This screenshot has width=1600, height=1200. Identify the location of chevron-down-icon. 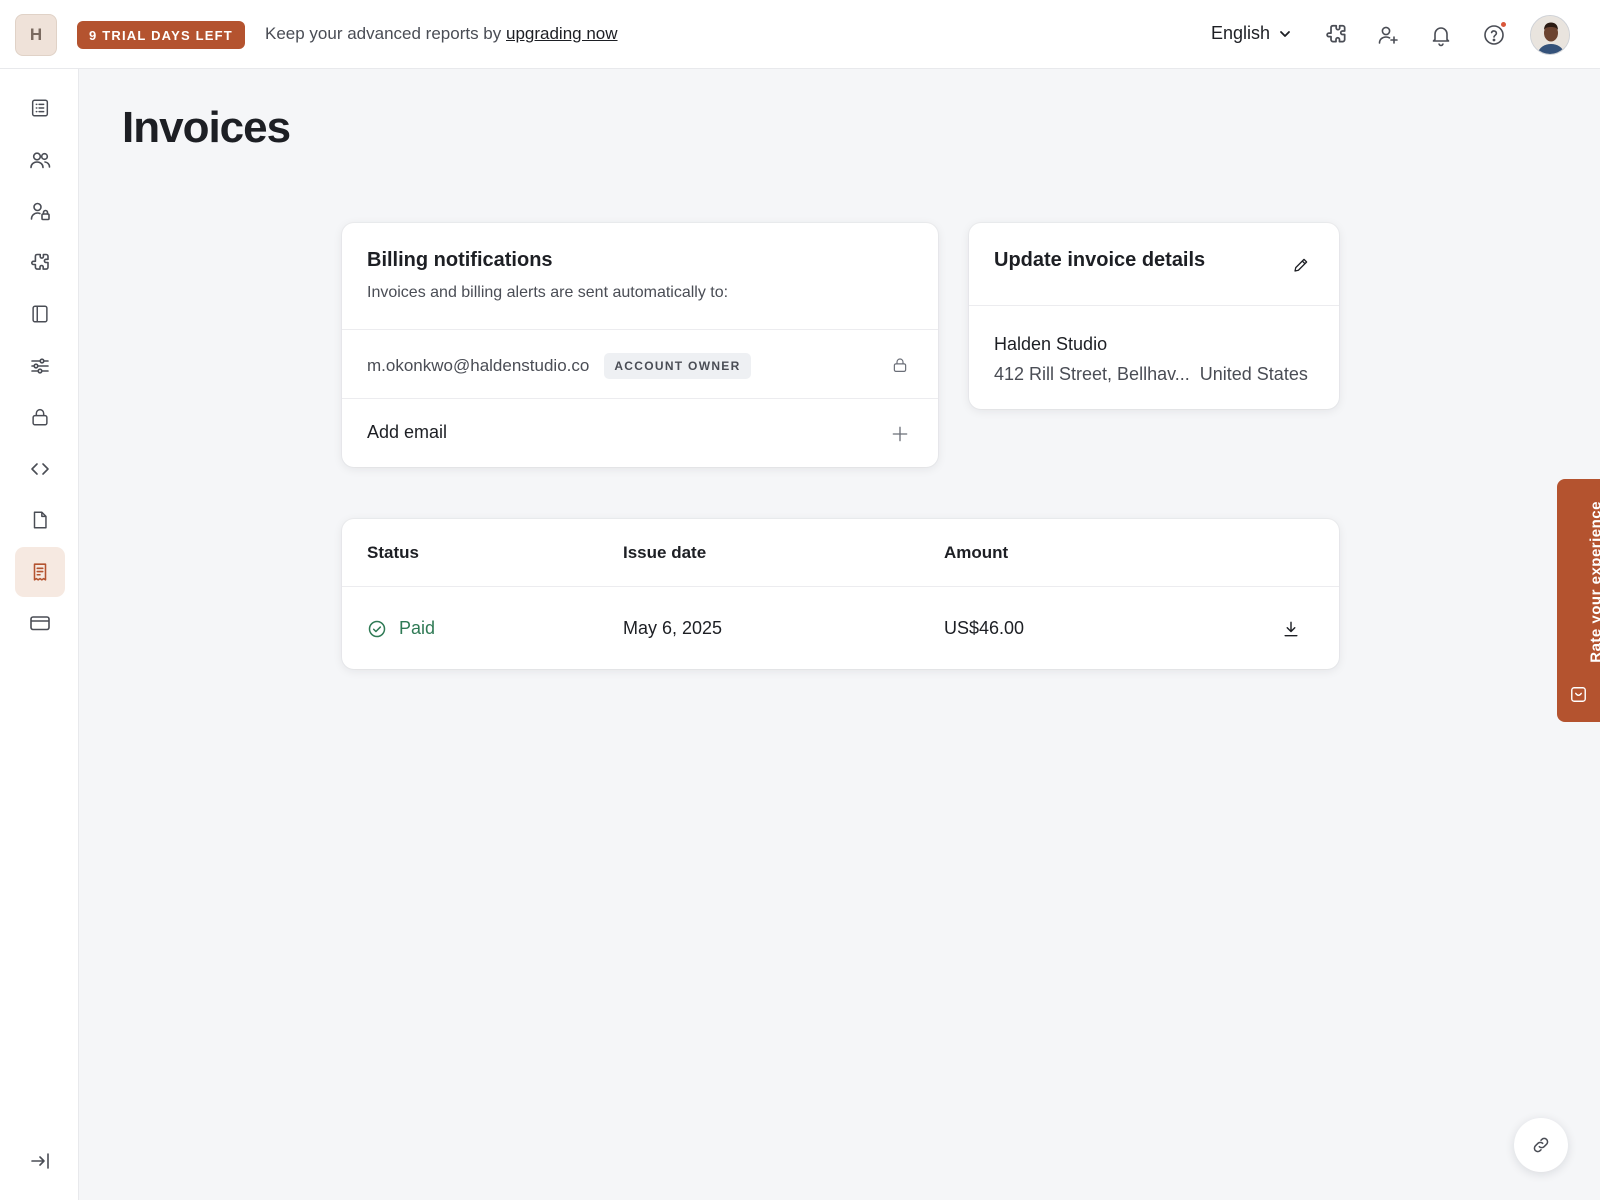
(1285, 33).